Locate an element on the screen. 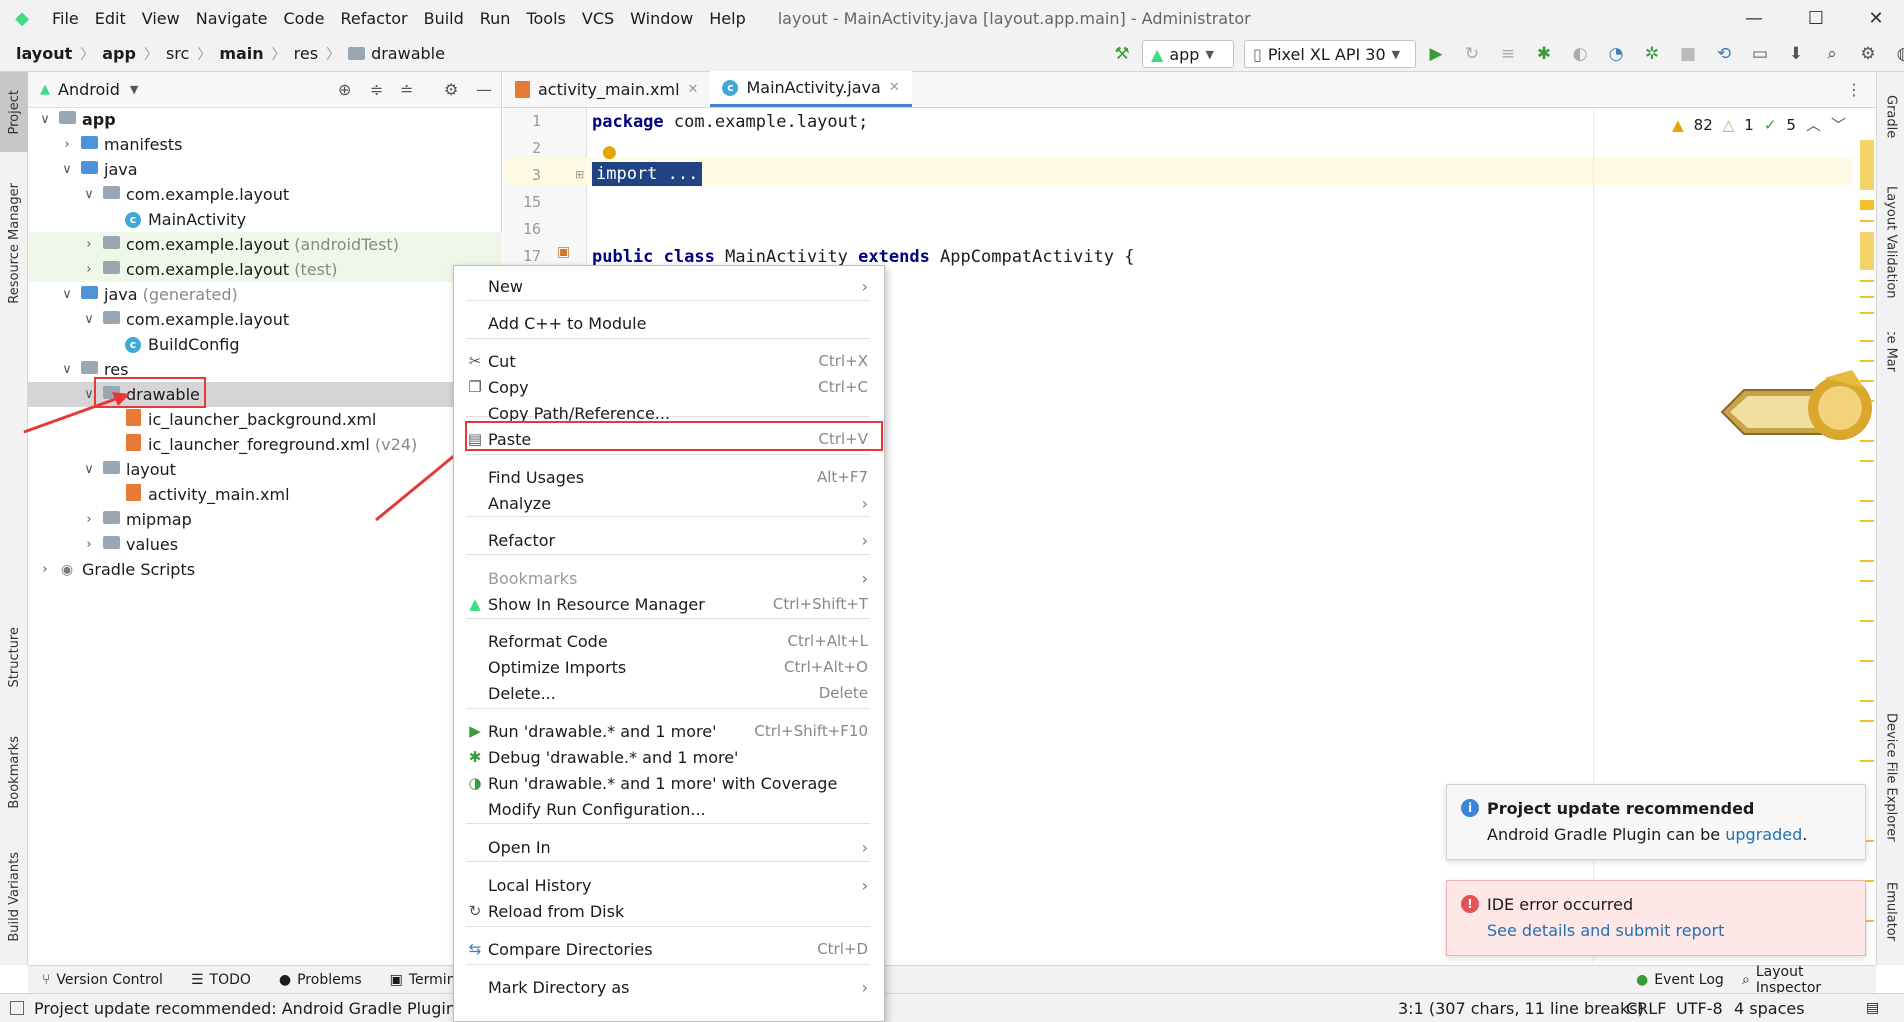  menu-item-mark-directory-as: Mark Directory as › is located at coordinates (668, 987).